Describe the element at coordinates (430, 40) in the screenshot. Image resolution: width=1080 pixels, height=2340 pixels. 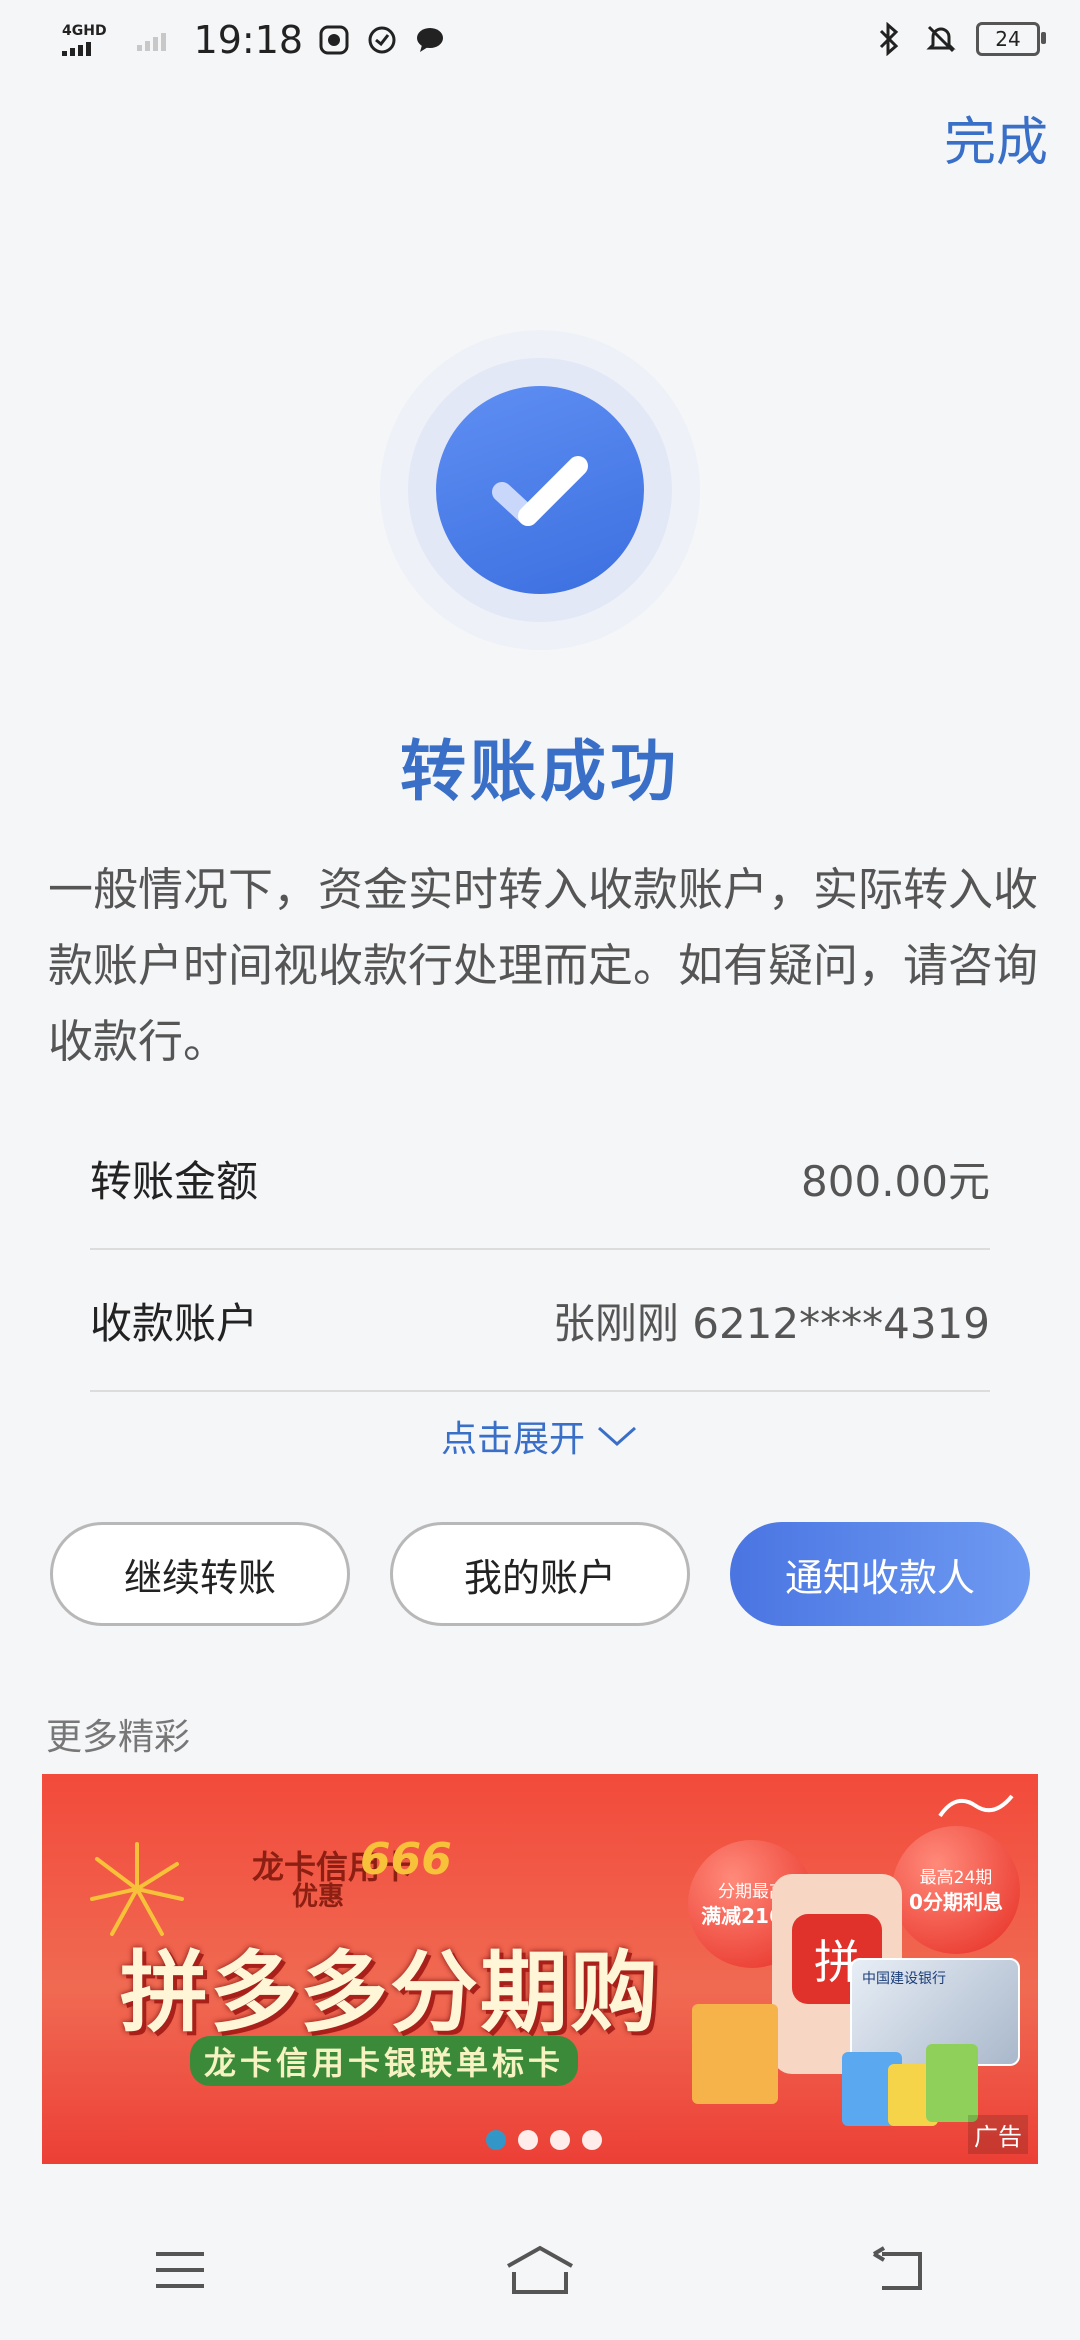
I see `message-icon` at that location.